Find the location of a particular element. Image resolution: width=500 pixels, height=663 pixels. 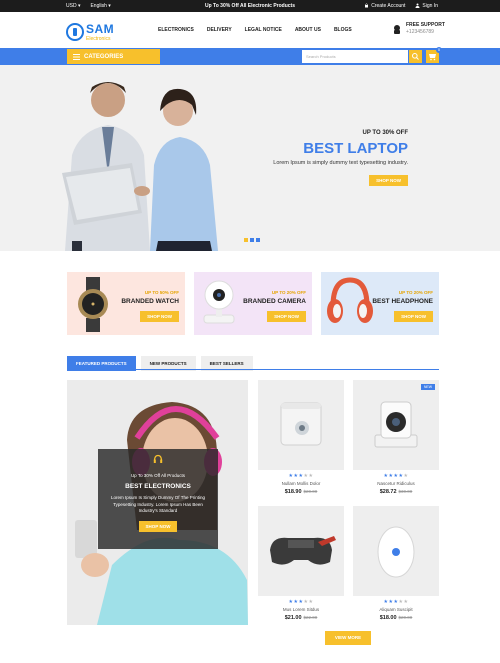

product-name: Aliquam Suscipit is located at coordinates (396, 609).